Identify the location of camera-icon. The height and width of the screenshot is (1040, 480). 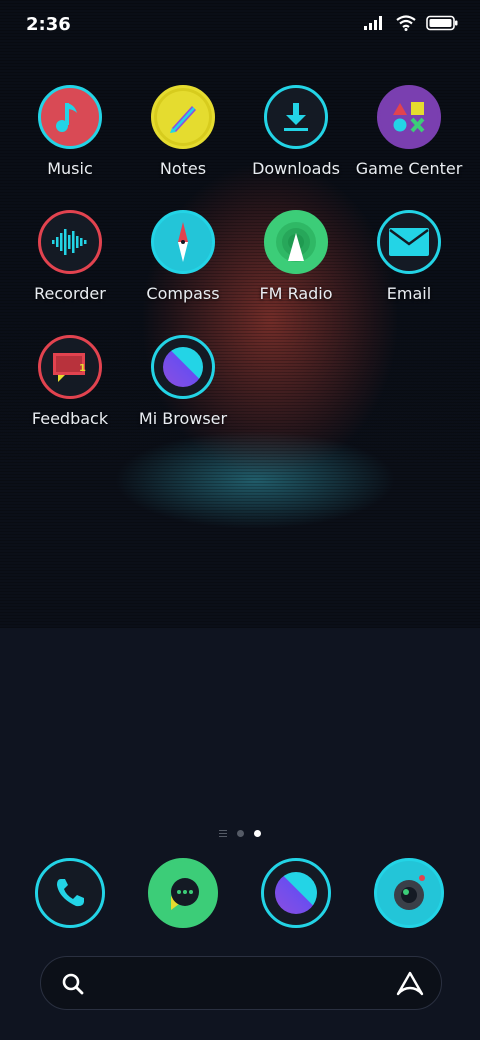
(409, 893).